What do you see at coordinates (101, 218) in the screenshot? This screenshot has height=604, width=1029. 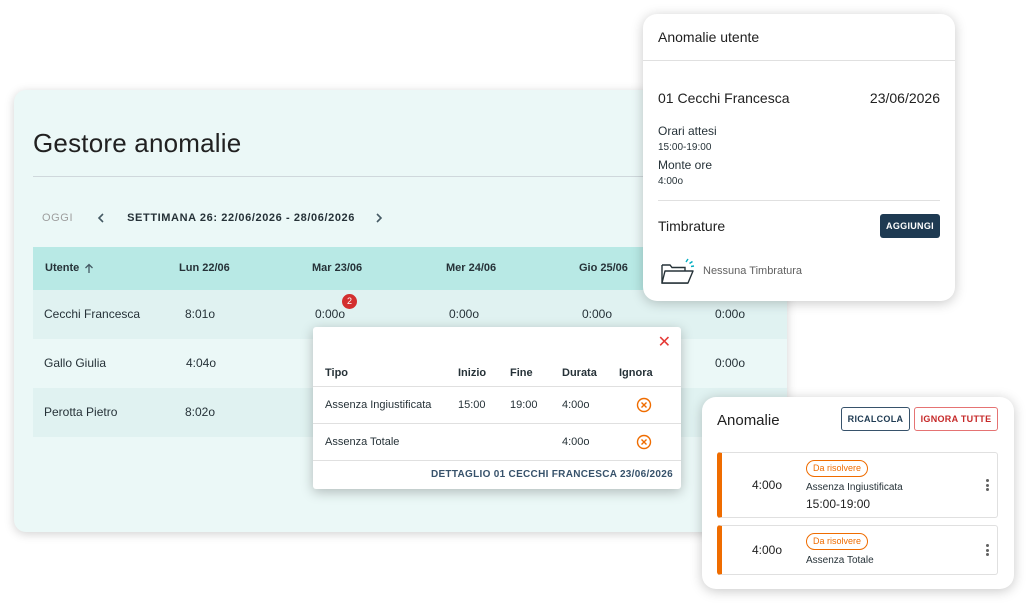 I see `chevron-left-icon` at bounding box center [101, 218].